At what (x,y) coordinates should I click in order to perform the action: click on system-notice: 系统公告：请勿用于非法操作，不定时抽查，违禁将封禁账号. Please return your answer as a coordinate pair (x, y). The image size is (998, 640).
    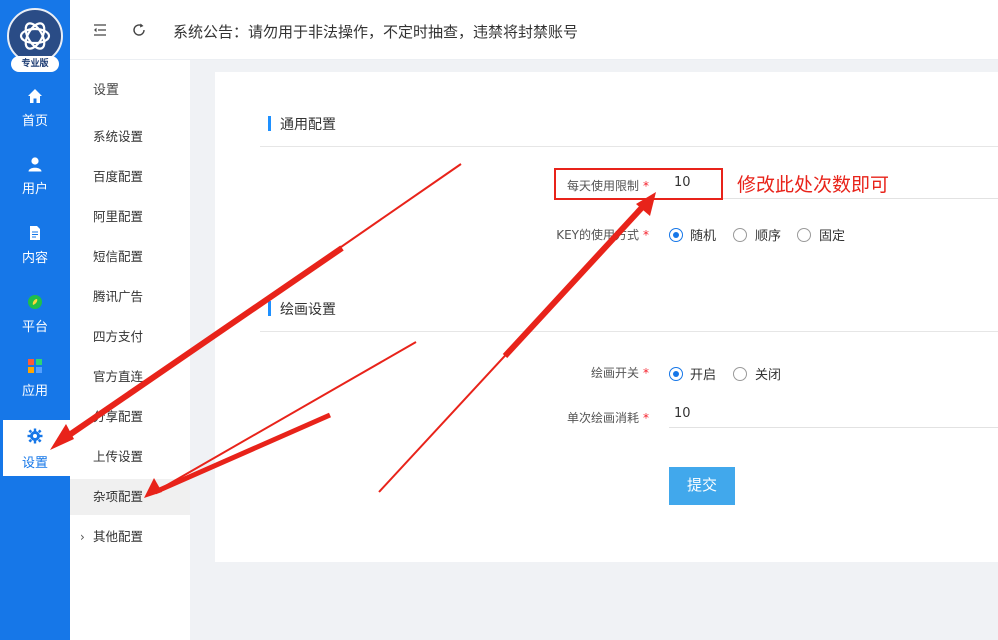
    Looking at the image, I should click on (376, 32).